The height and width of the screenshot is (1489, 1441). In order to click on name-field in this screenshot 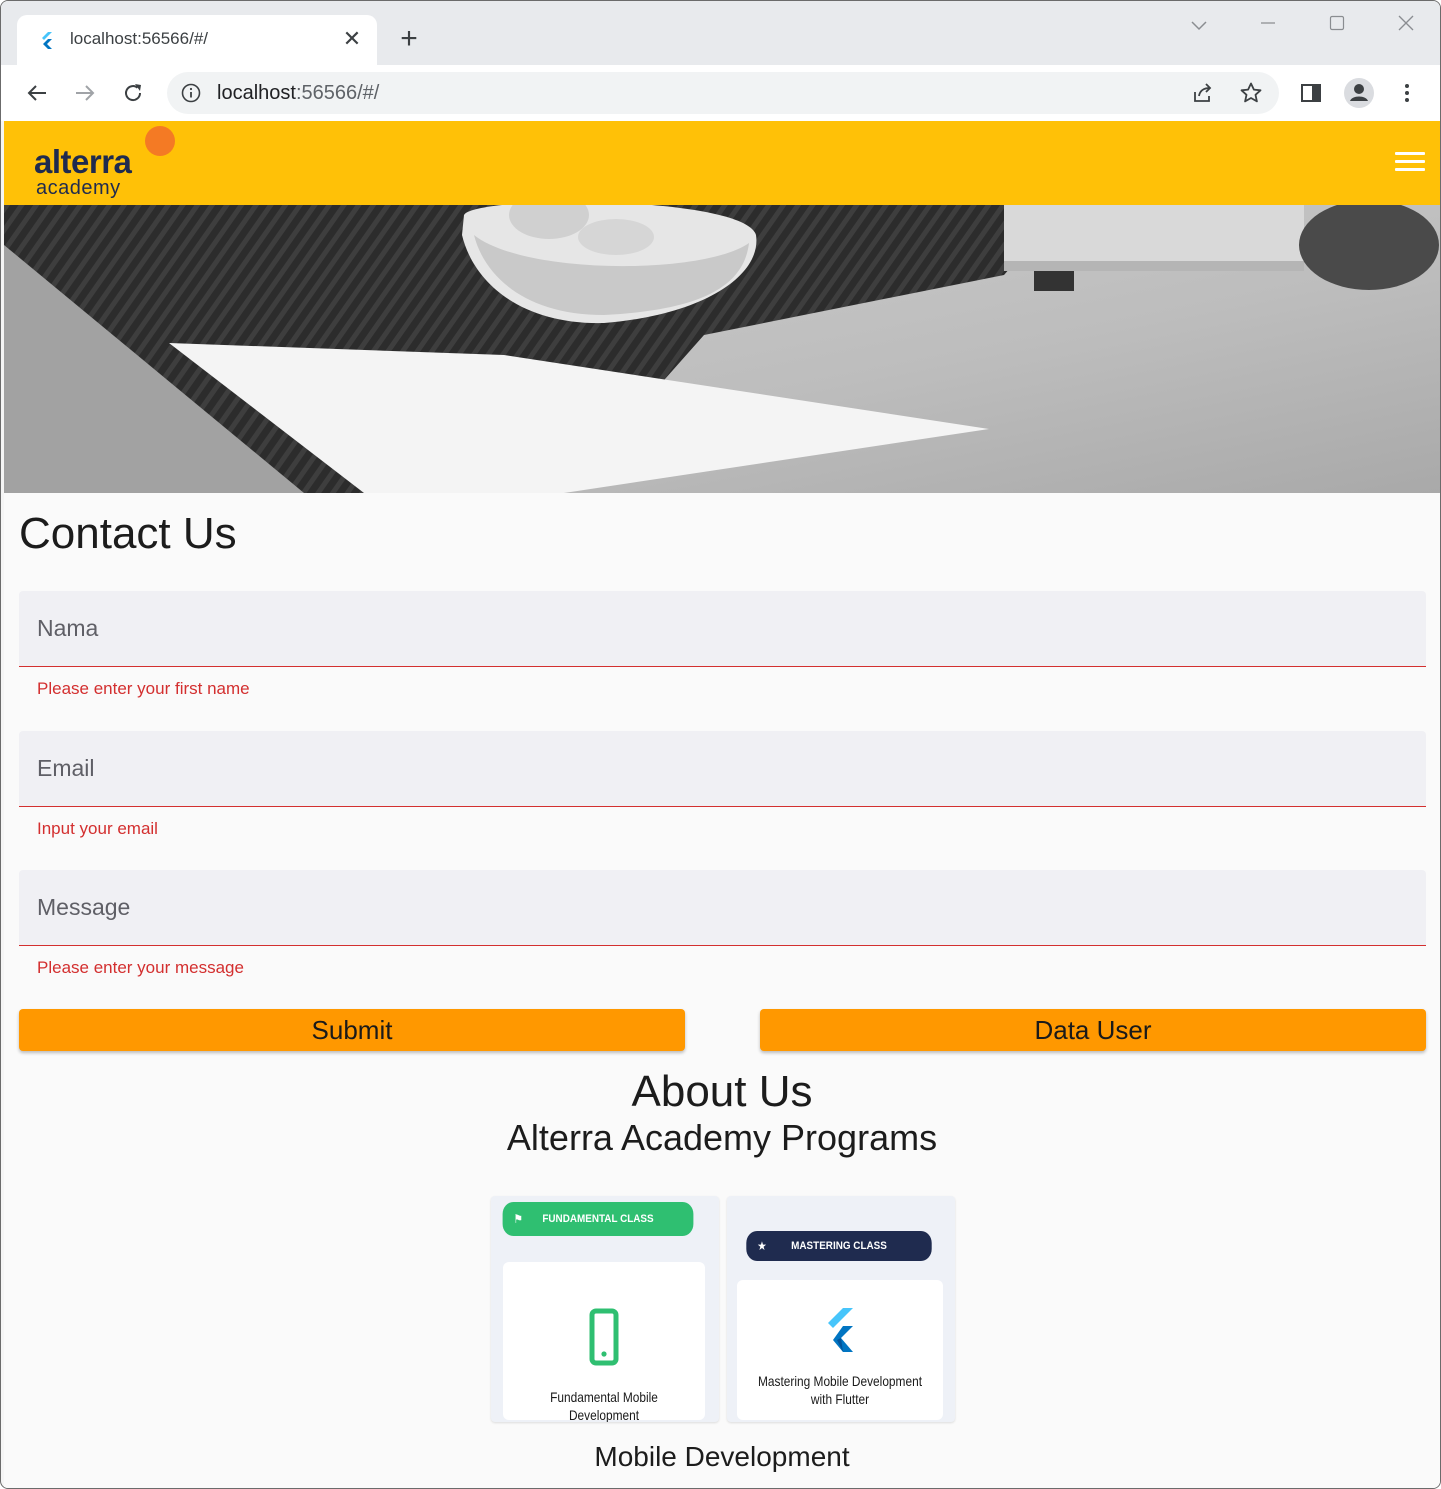, I will do `click(722, 629)`.